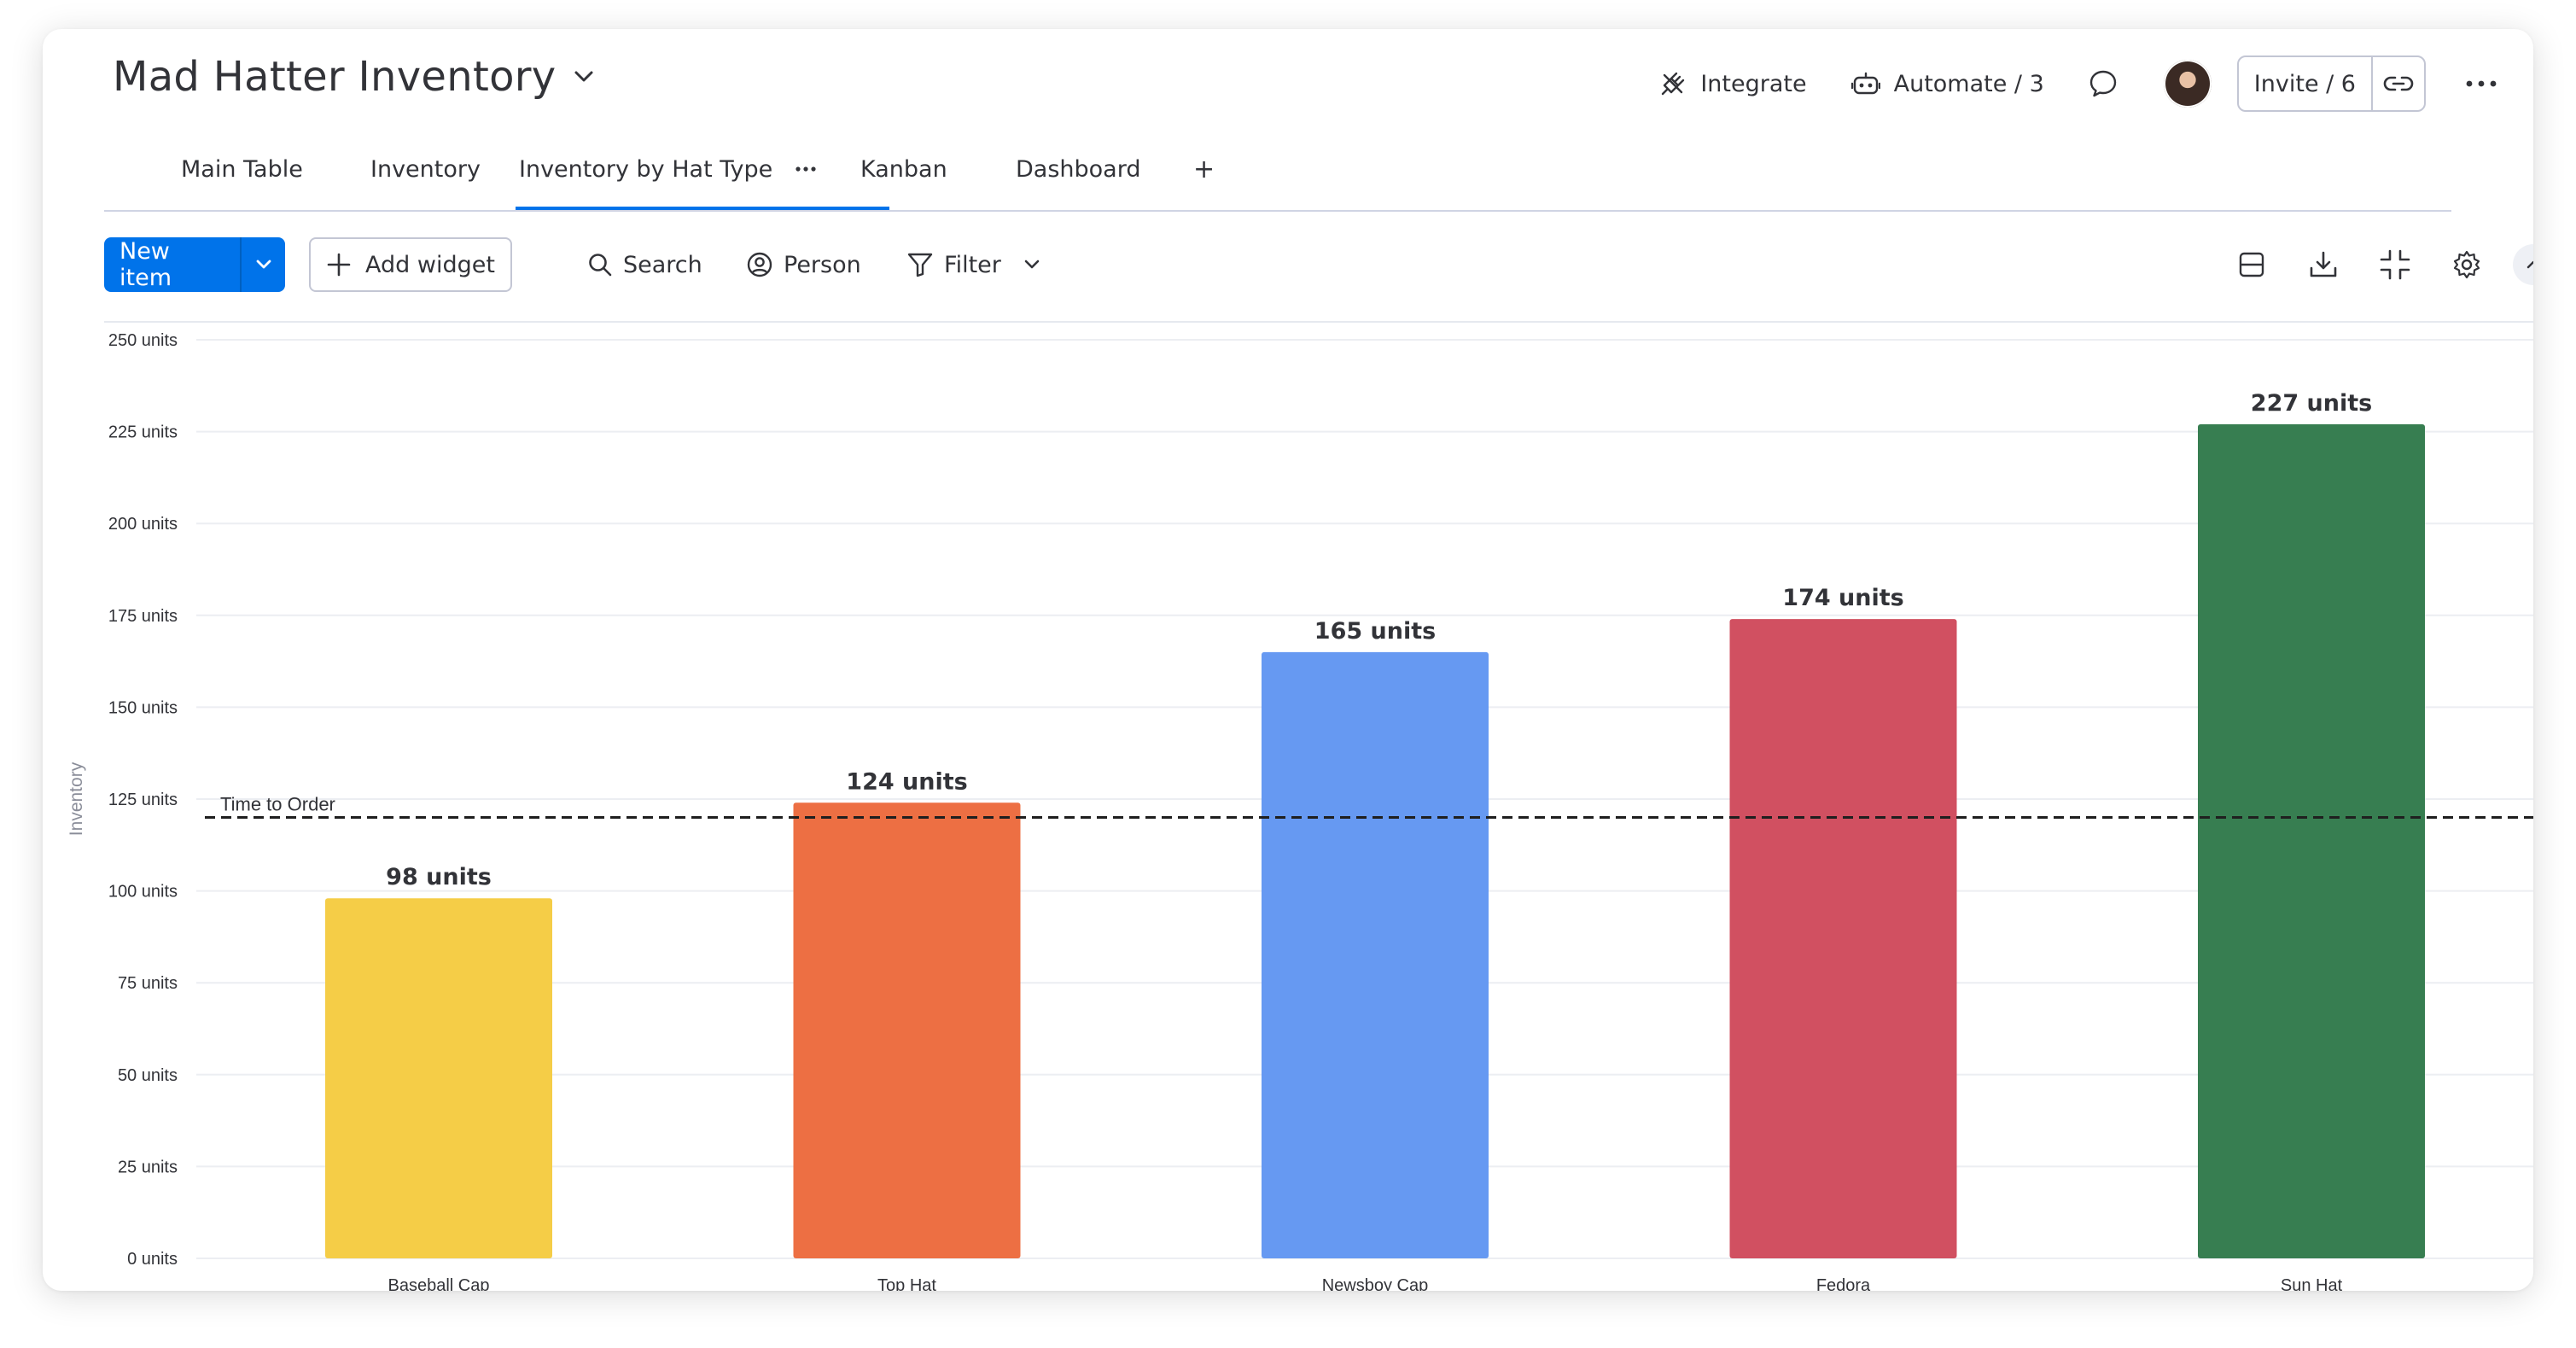  Describe the element at coordinates (148, 983) in the screenshot. I see `y-tick-label: 75 units` at that location.